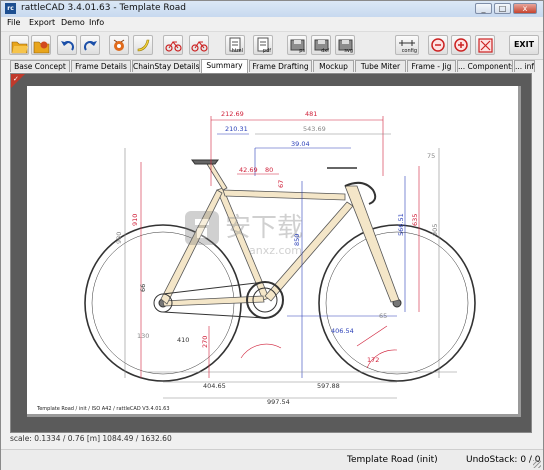 The image size is (544, 470). I want to click on dim-label: 406.54, so click(342, 331).